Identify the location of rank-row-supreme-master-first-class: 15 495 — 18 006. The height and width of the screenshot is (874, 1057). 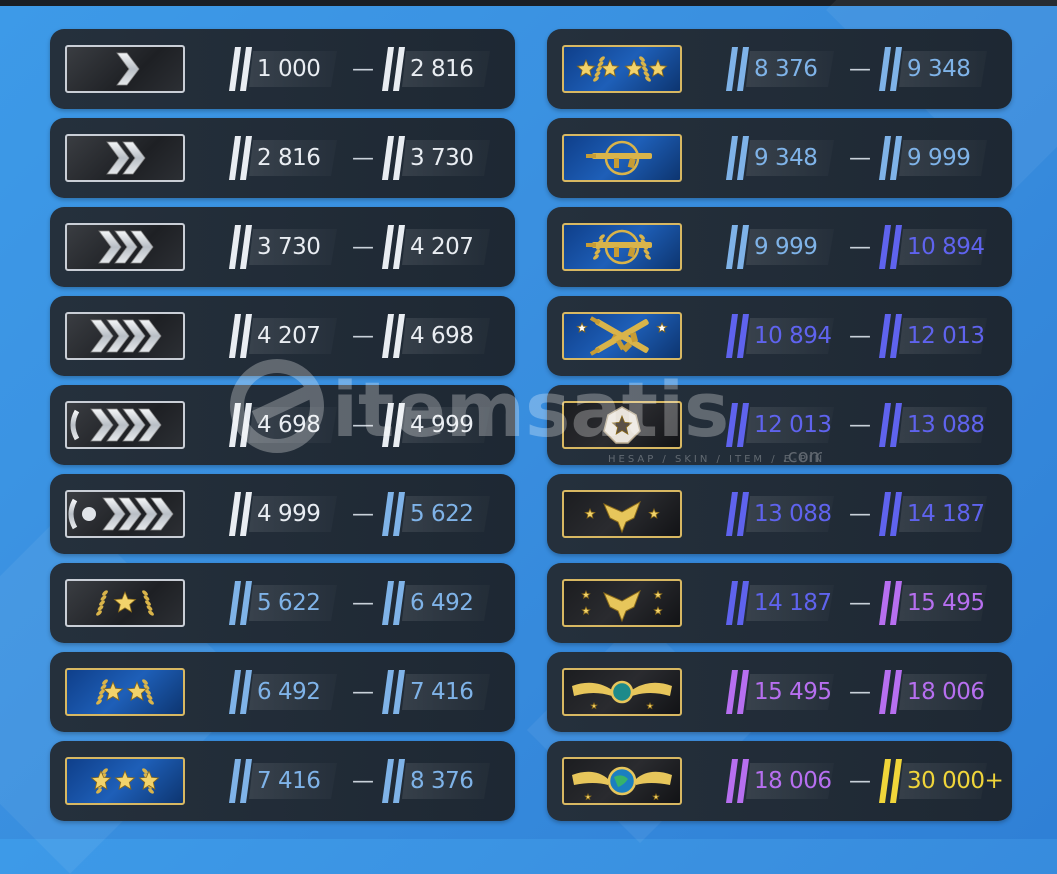
(779, 692).